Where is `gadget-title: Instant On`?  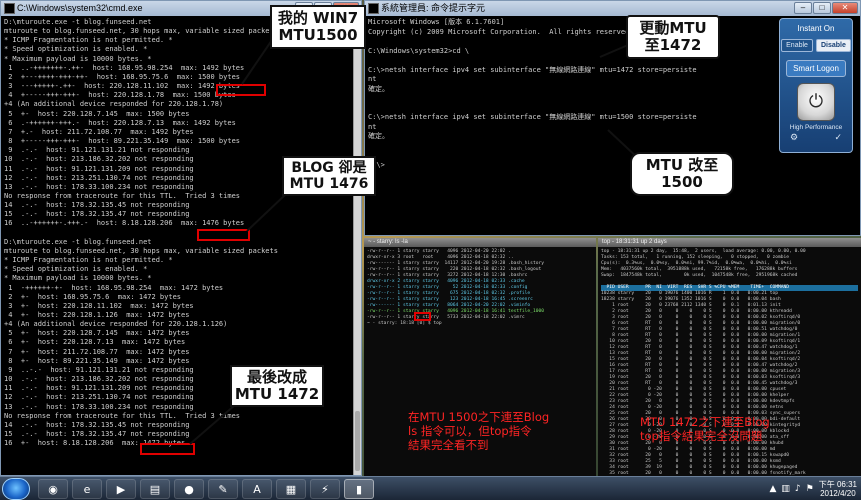 gadget-title: Instant On is located at coordinates (816, 28).